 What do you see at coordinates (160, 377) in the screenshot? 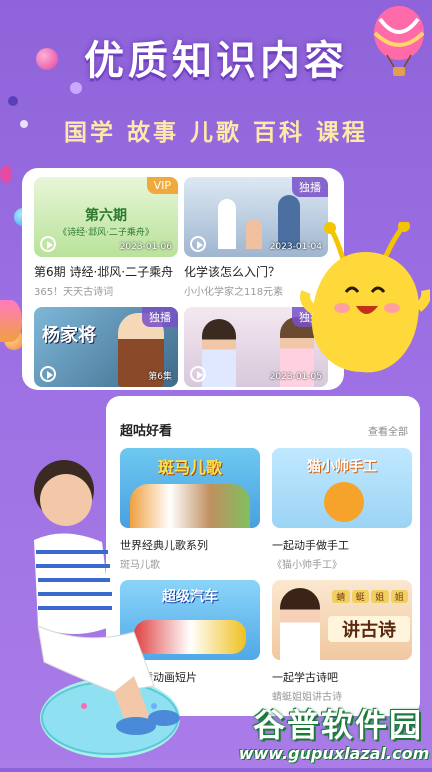
I see `episode-label: 第6集` at bounding box center [160, 377].